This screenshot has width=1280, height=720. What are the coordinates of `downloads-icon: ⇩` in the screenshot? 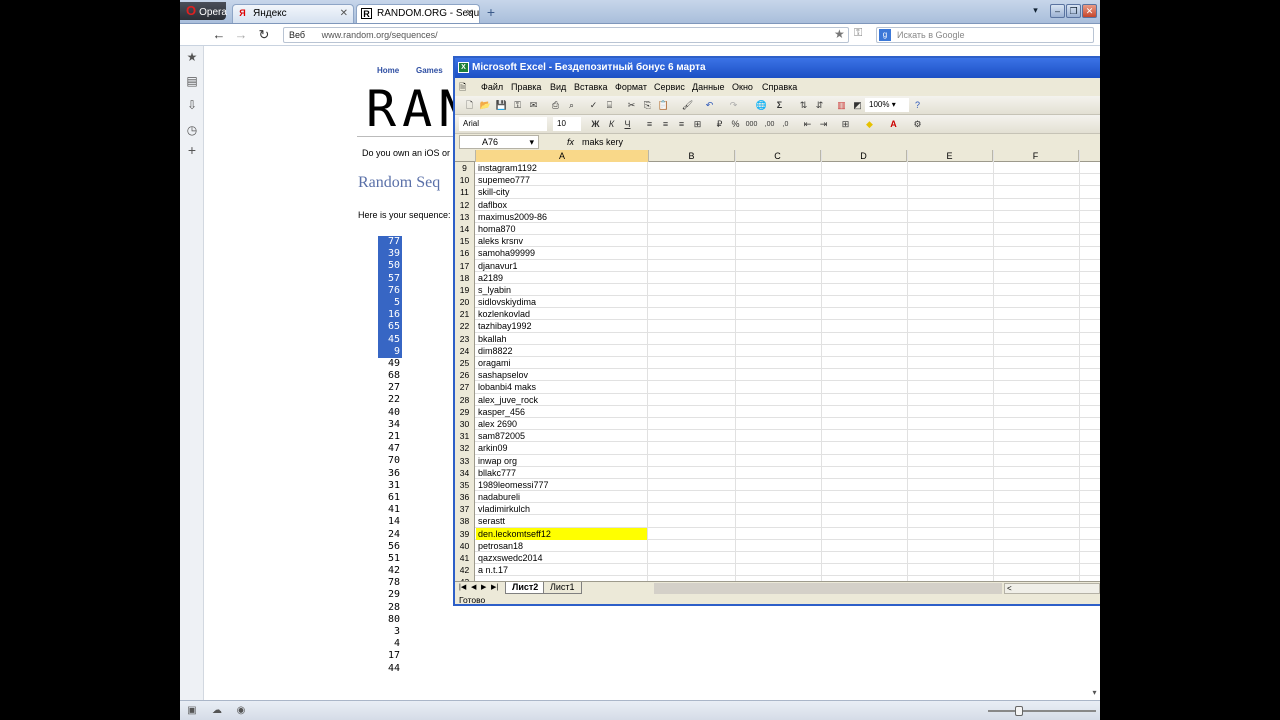 It's located at (192, 105).